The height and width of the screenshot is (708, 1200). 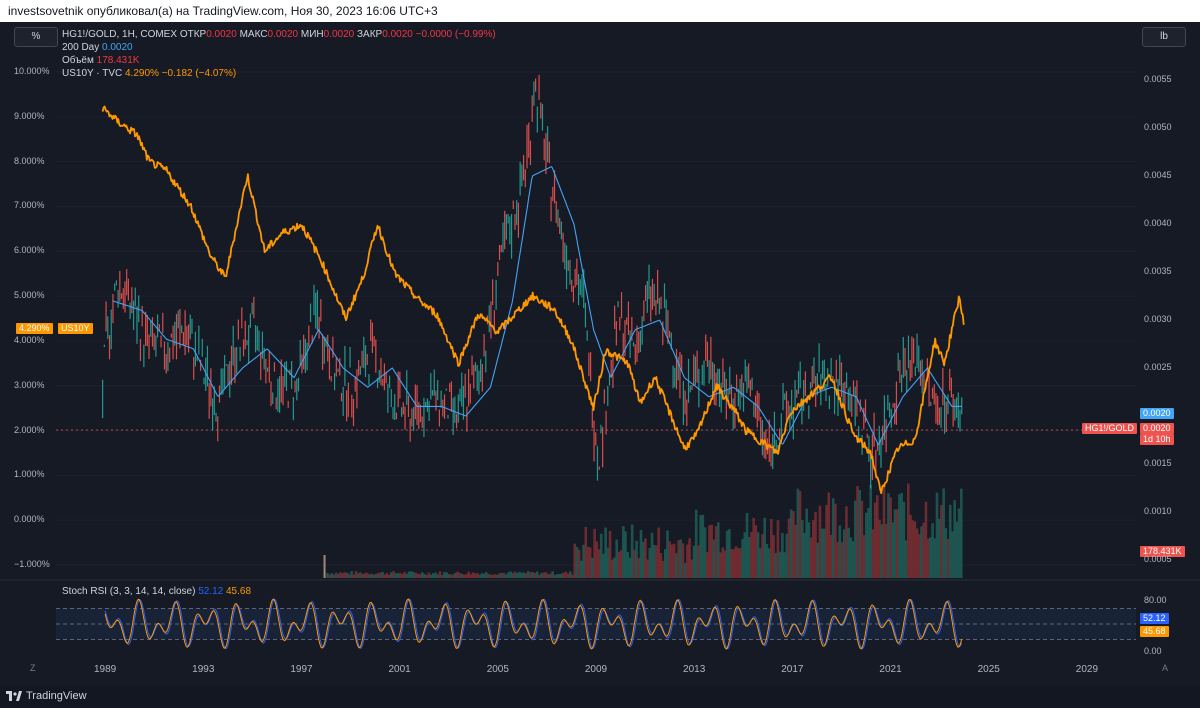 I want to click on rsi-level-80: 80.00, so click(x=1155, y=600).